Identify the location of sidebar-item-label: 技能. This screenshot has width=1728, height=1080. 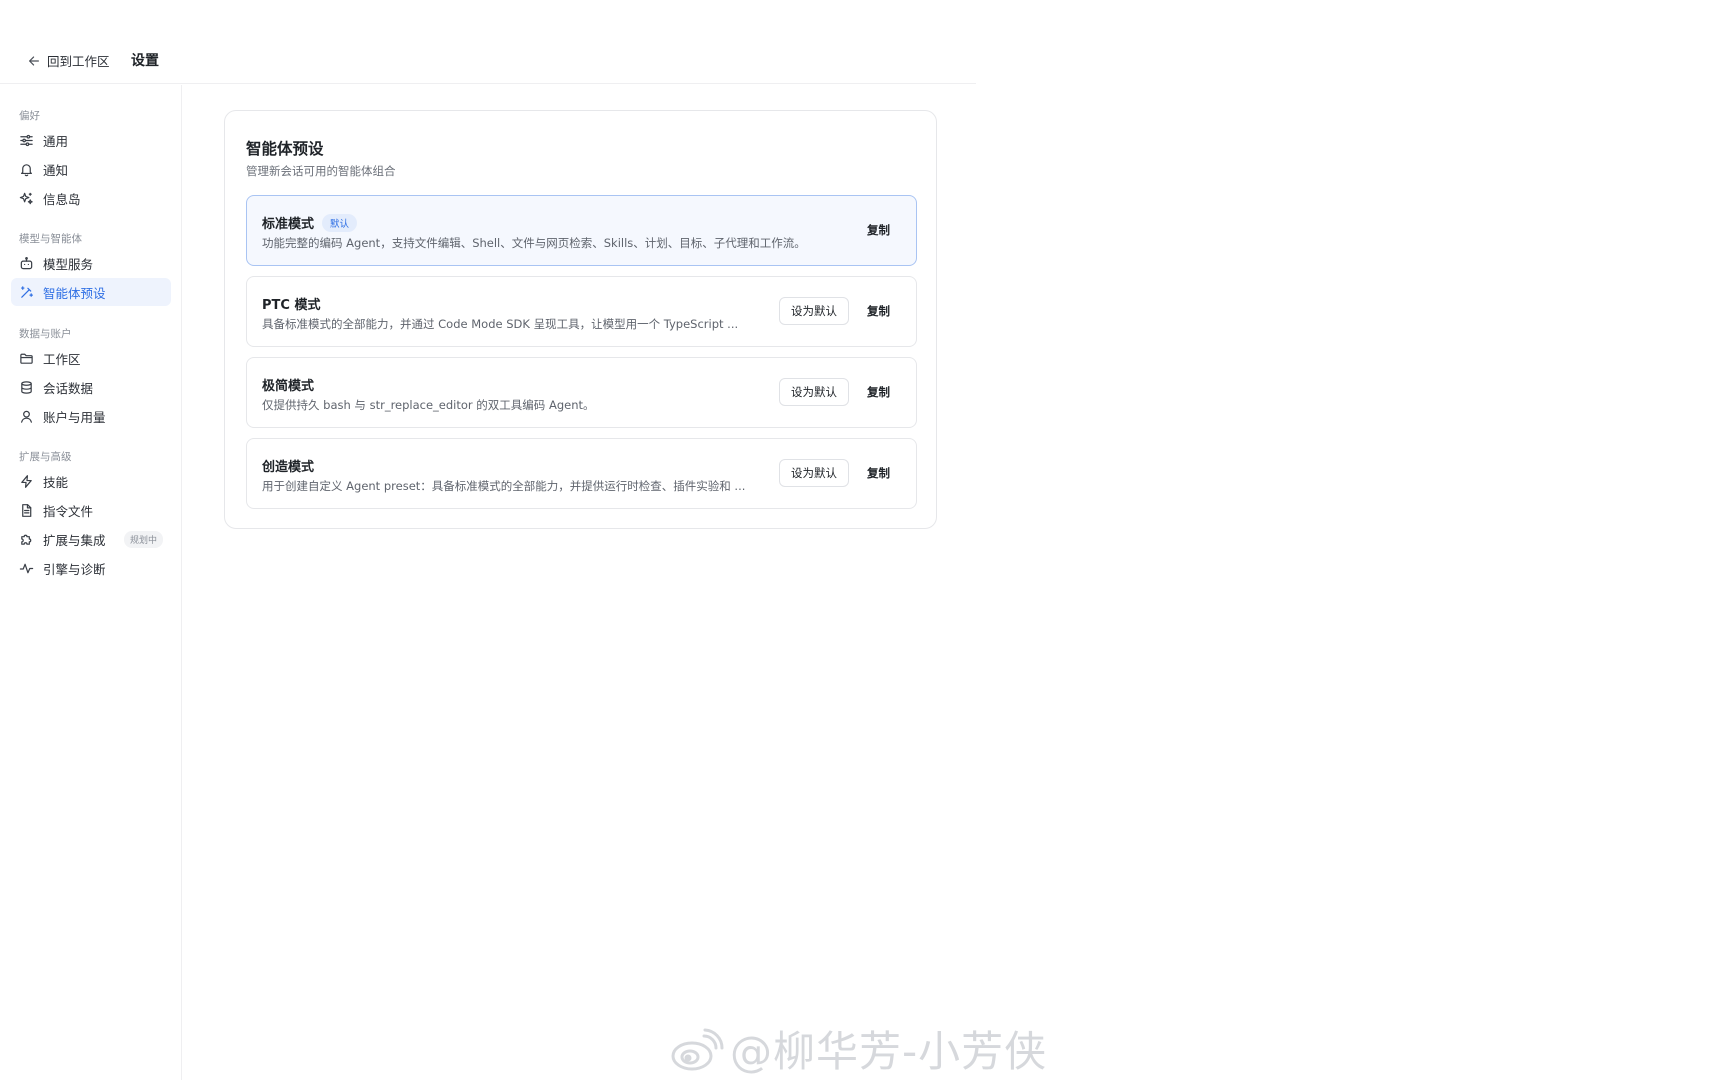
(56, 482).